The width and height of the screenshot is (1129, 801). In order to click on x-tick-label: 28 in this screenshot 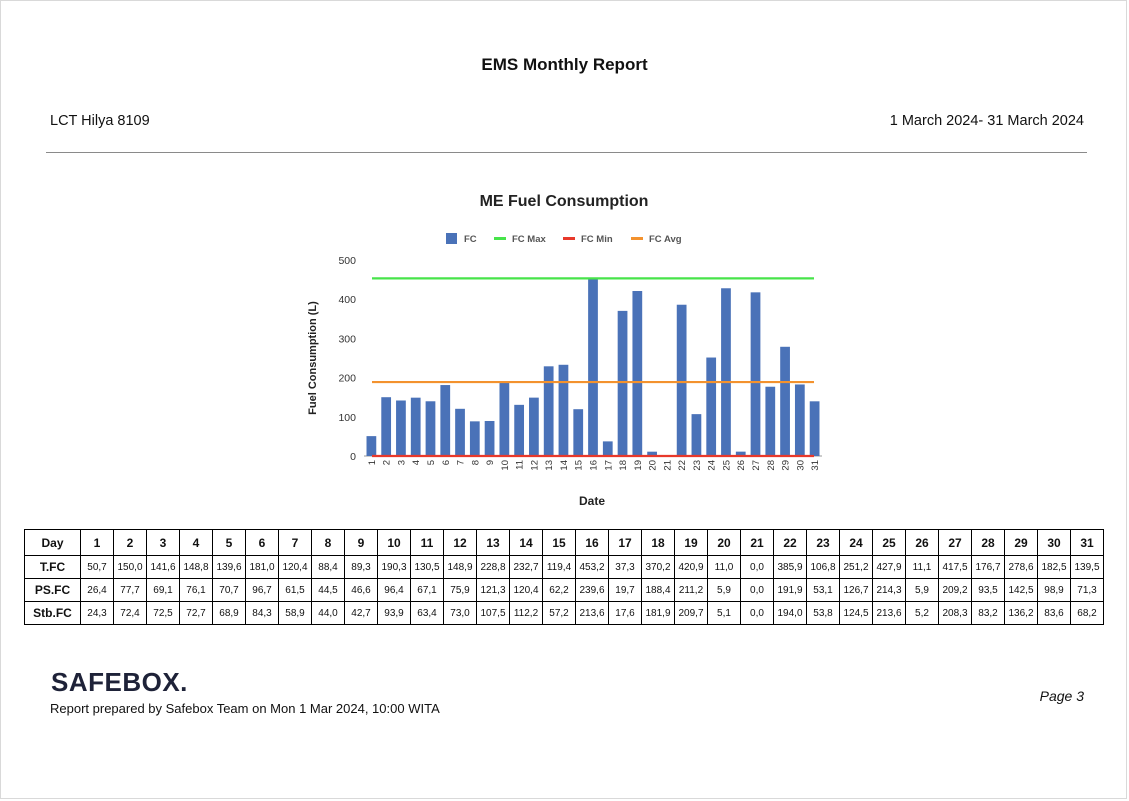, I will do `click(771, 465)`.